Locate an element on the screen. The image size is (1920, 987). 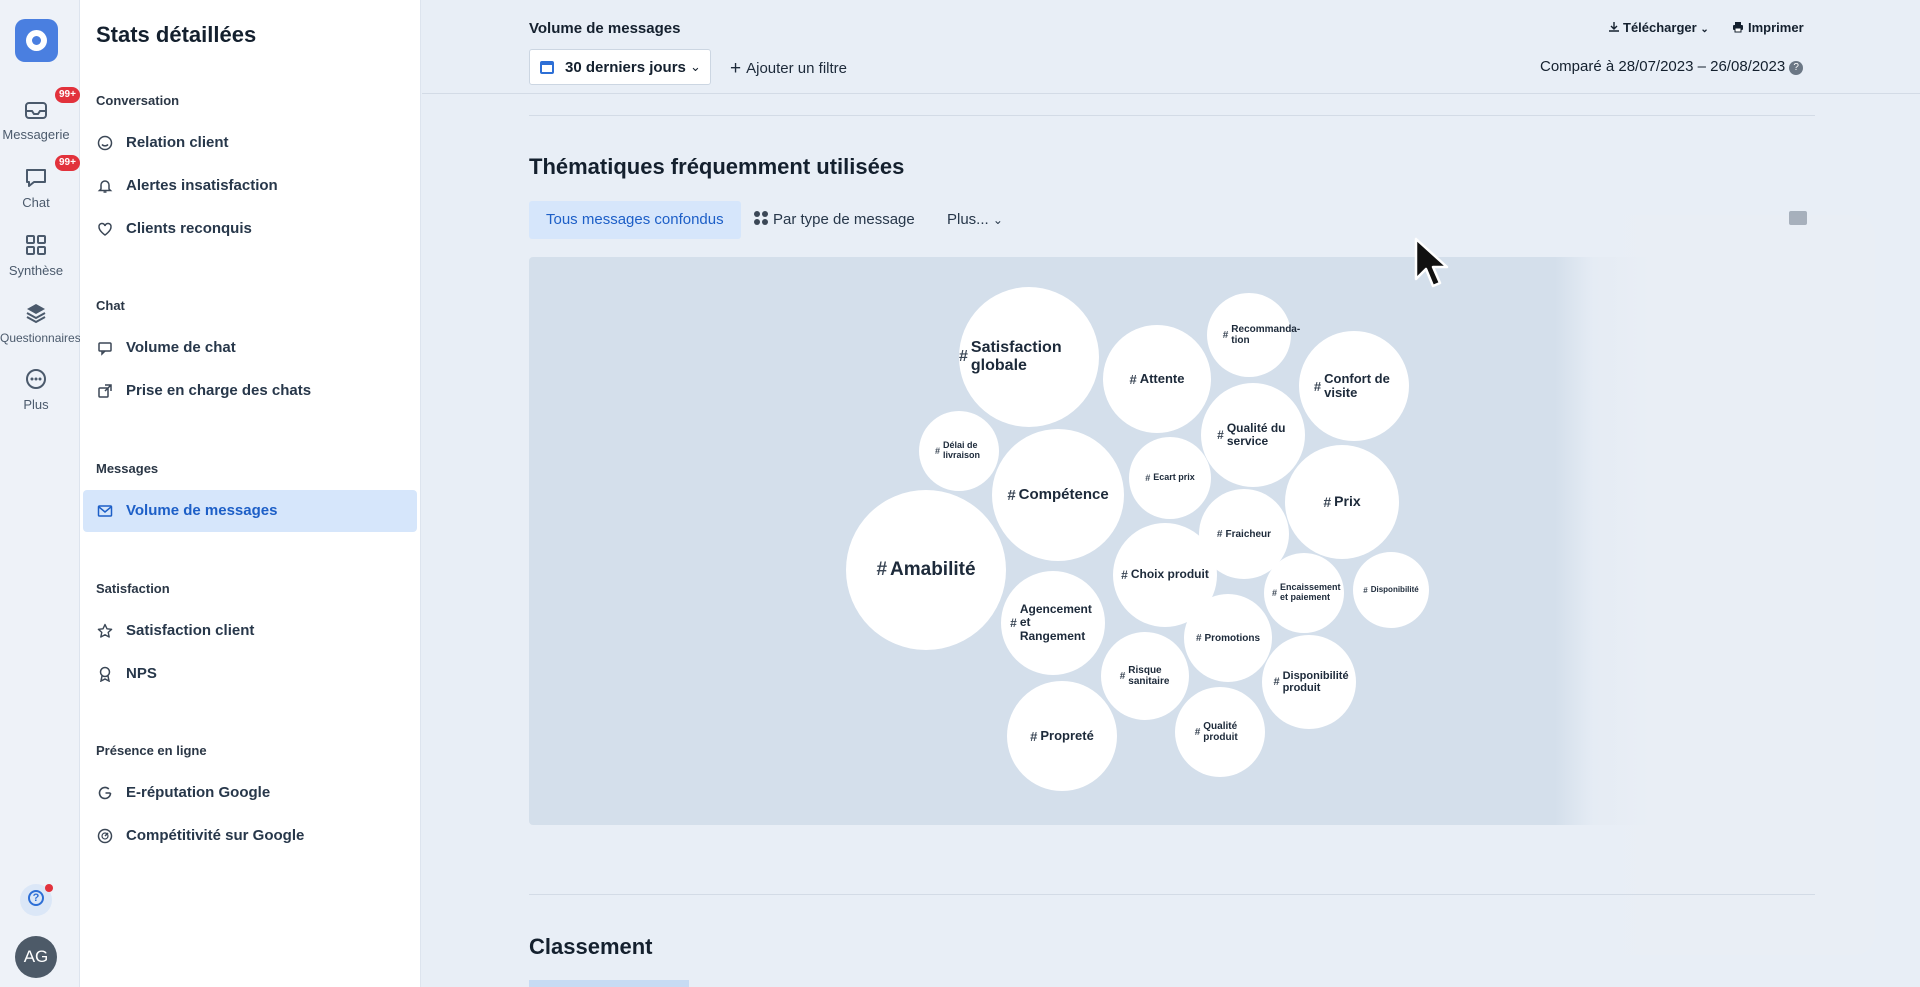
nav-item-label: NPS is located at coordinates (141, 673).